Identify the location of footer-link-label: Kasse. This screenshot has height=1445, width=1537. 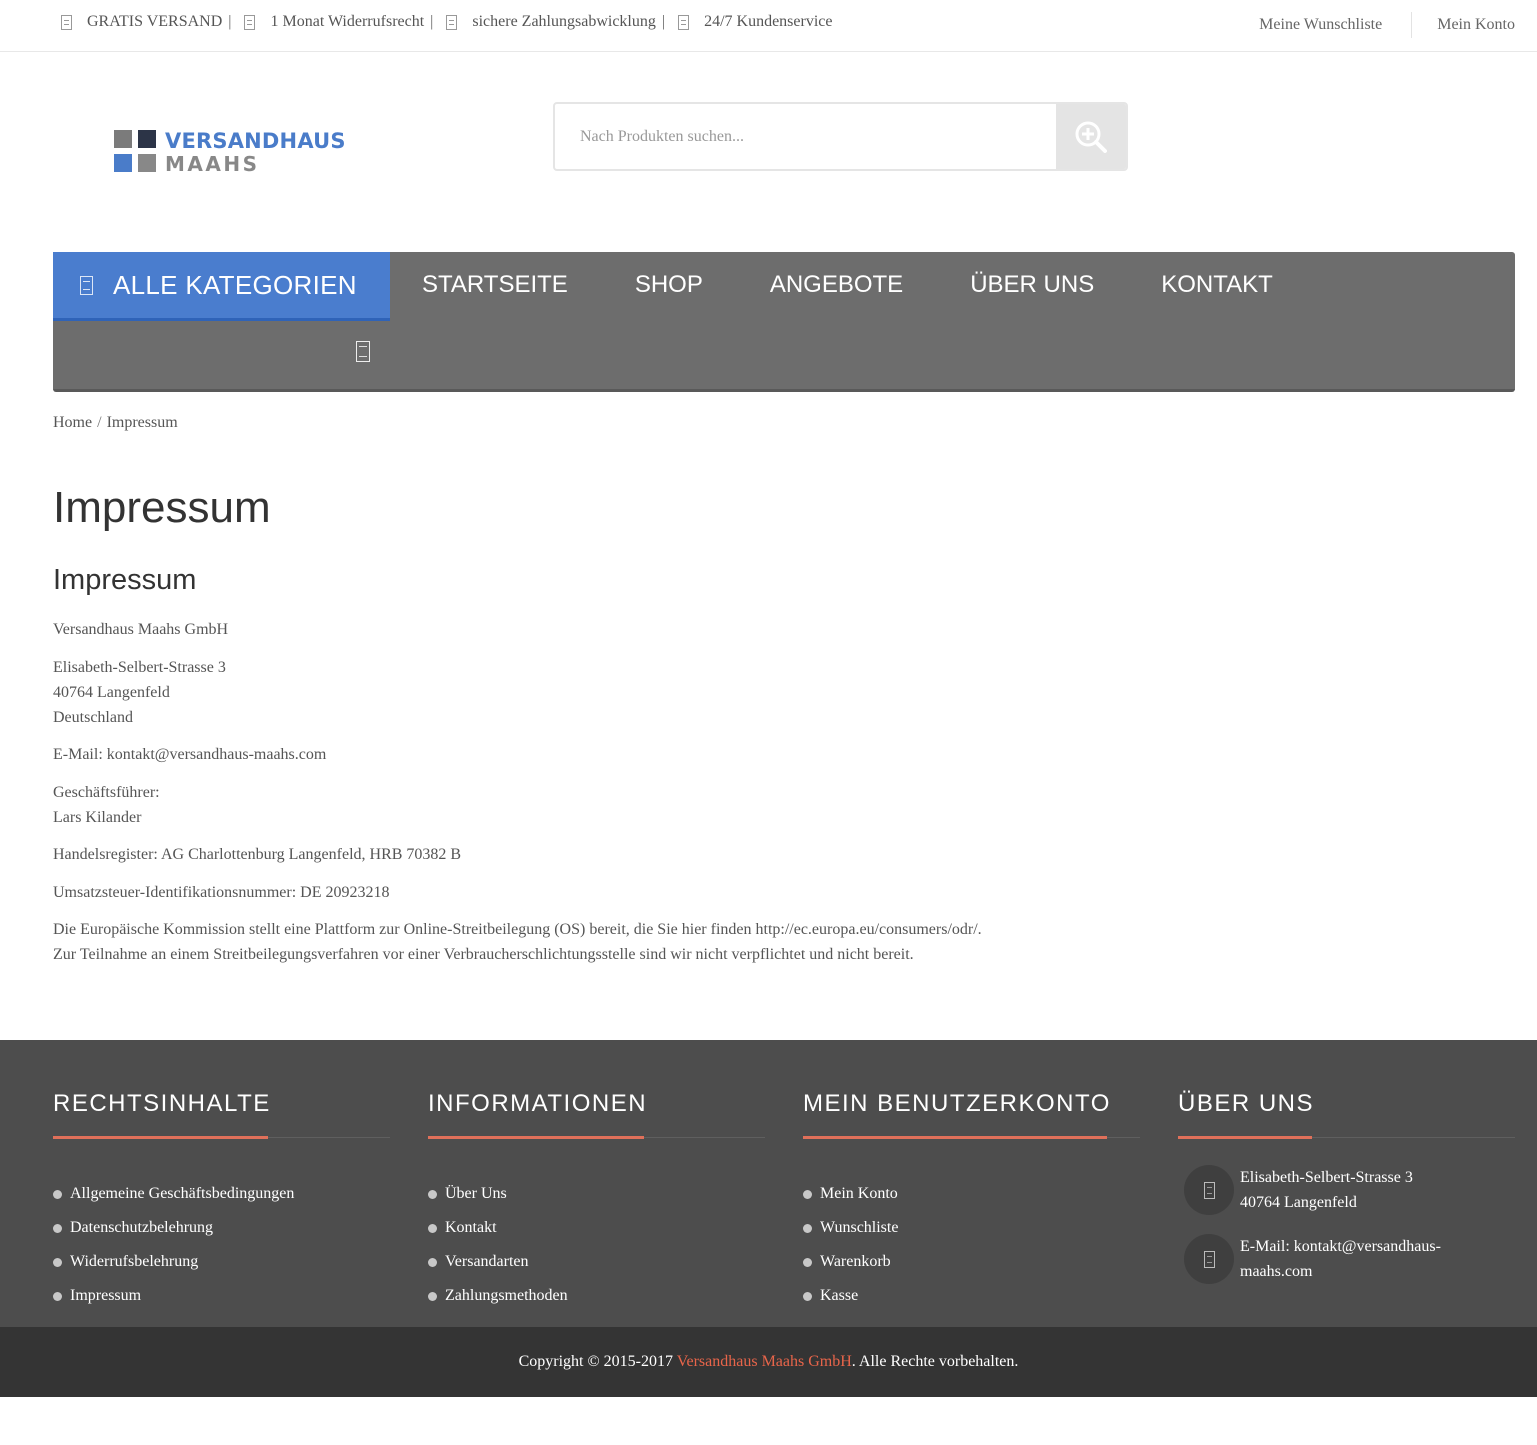
(839, 1295).